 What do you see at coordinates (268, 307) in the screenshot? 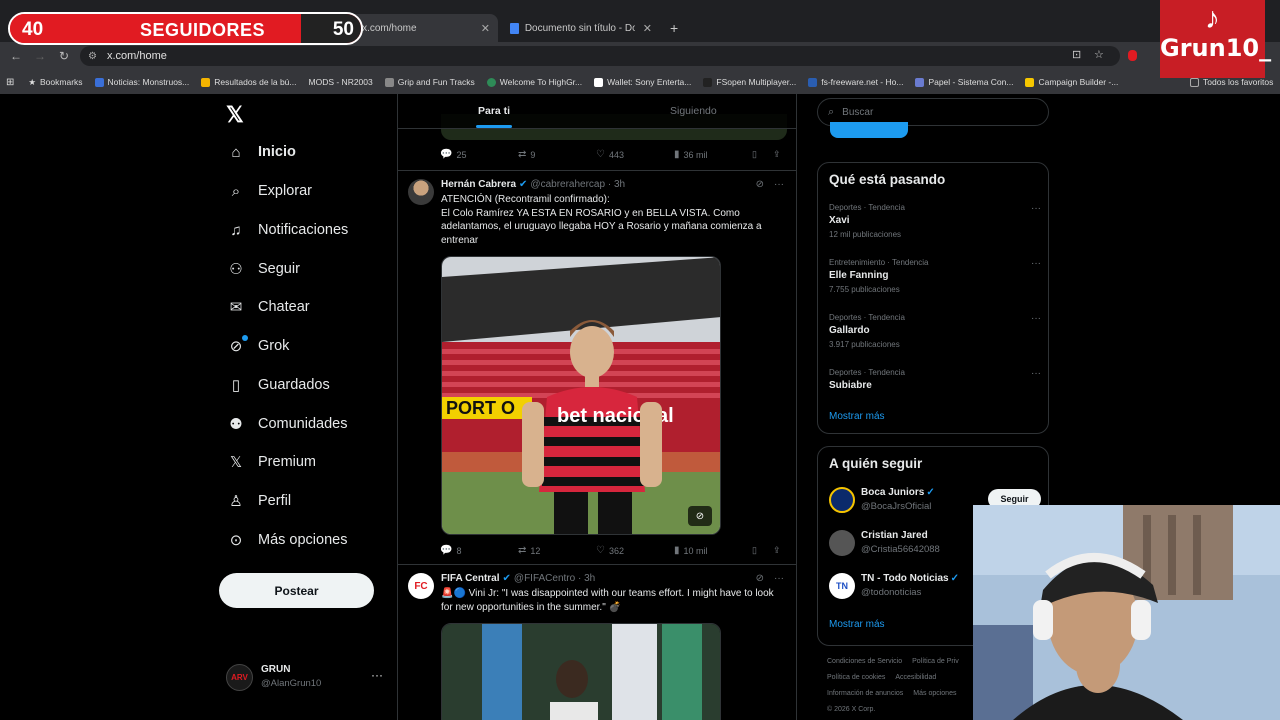
I see `nav-chatear: ✉ Chatear` at bounding box center [268, 307].